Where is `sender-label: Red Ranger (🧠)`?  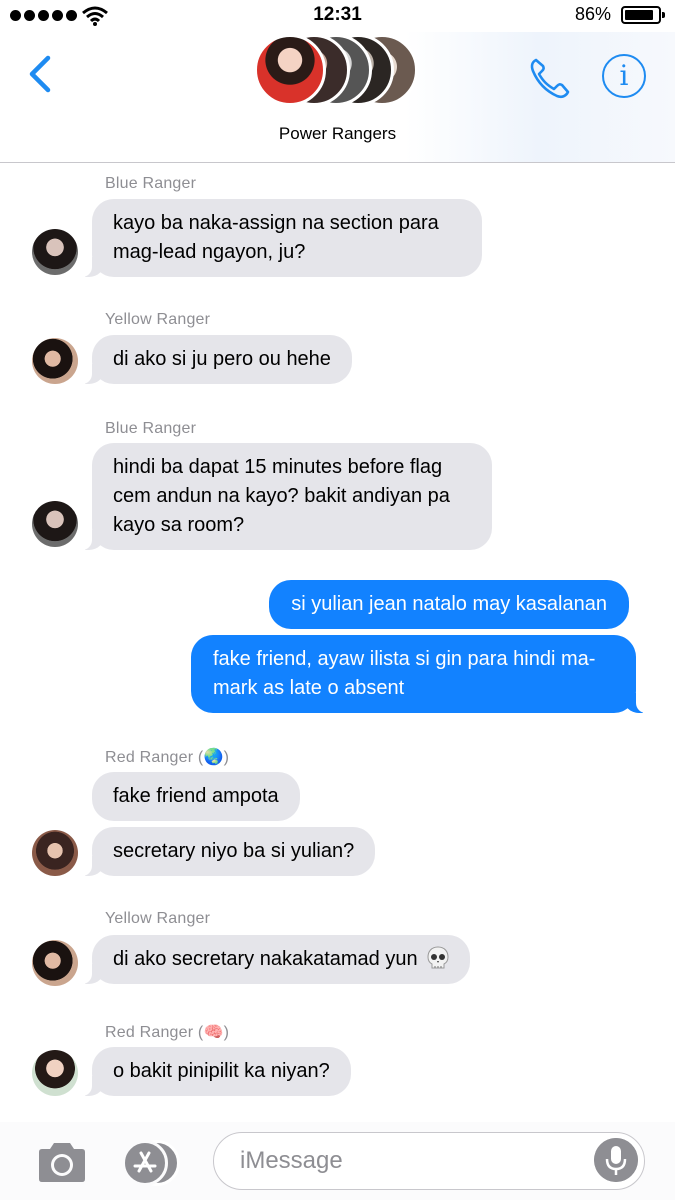 sender-label: Red Ranger (🧠) is located at coordinates (167, 1032).